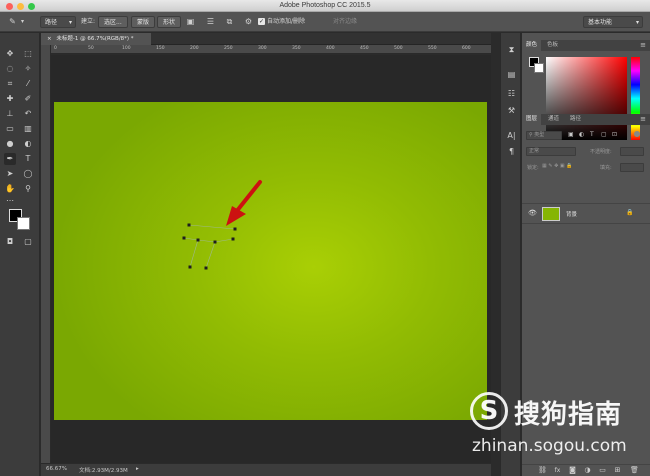  What do you see at coordinates (261, 21) in the screenshot?
I see `auto-add-delete-checkbox: ✓` at bounding box center [261, 21].